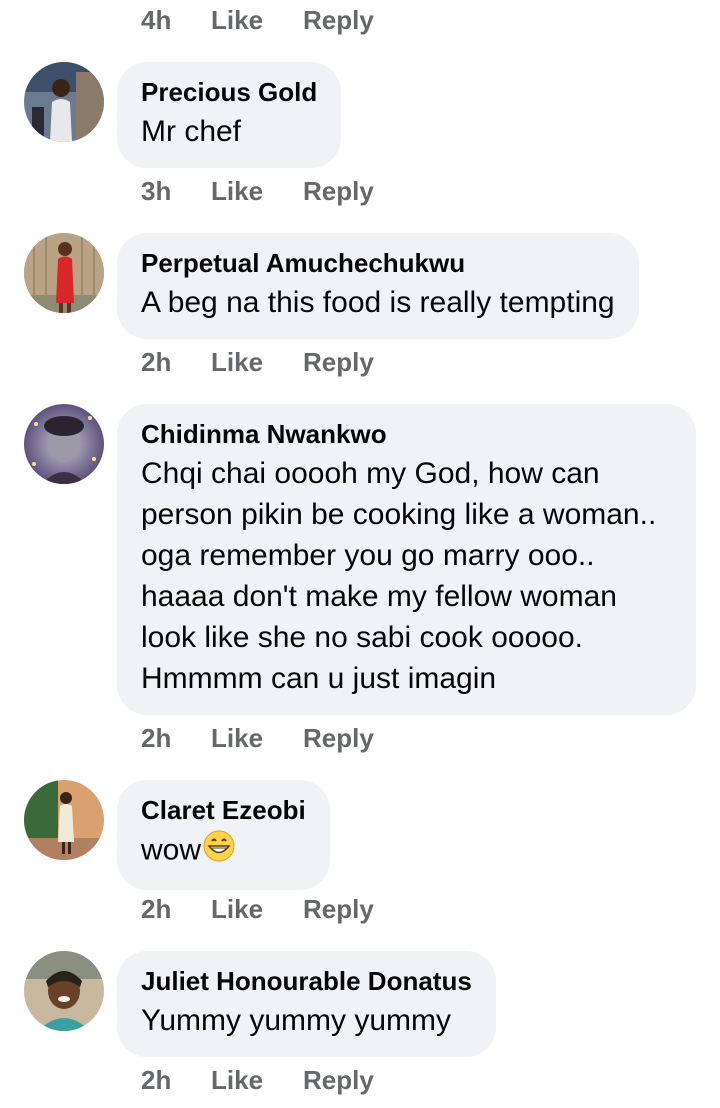 The width and height of the screenshot is (720, 1108). What do you see at coordinates (219, 851) in the screenshot?
I see `grinning-face-emoji` at bounding box center [219, 851].